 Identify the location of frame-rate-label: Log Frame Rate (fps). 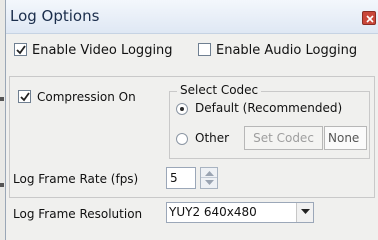
(76, 179).